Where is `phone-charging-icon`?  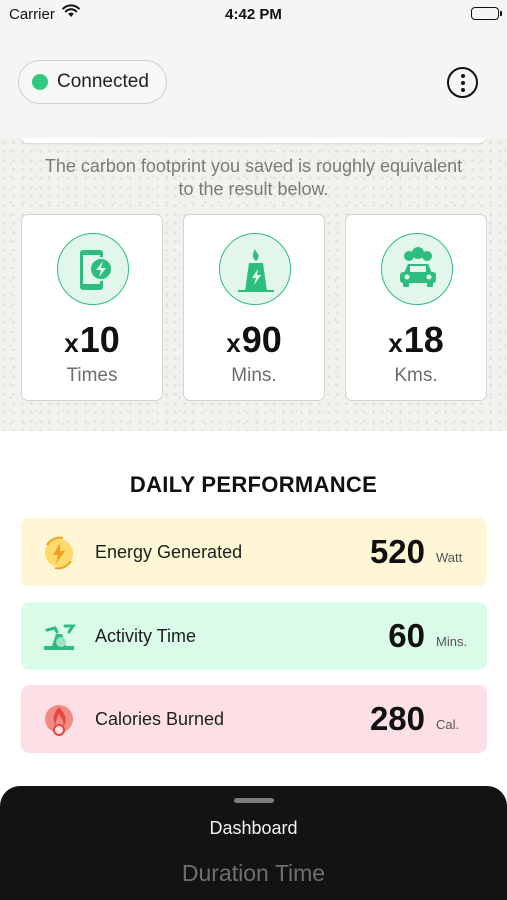 phone-charging-icon is located at coordinates (93, 269).